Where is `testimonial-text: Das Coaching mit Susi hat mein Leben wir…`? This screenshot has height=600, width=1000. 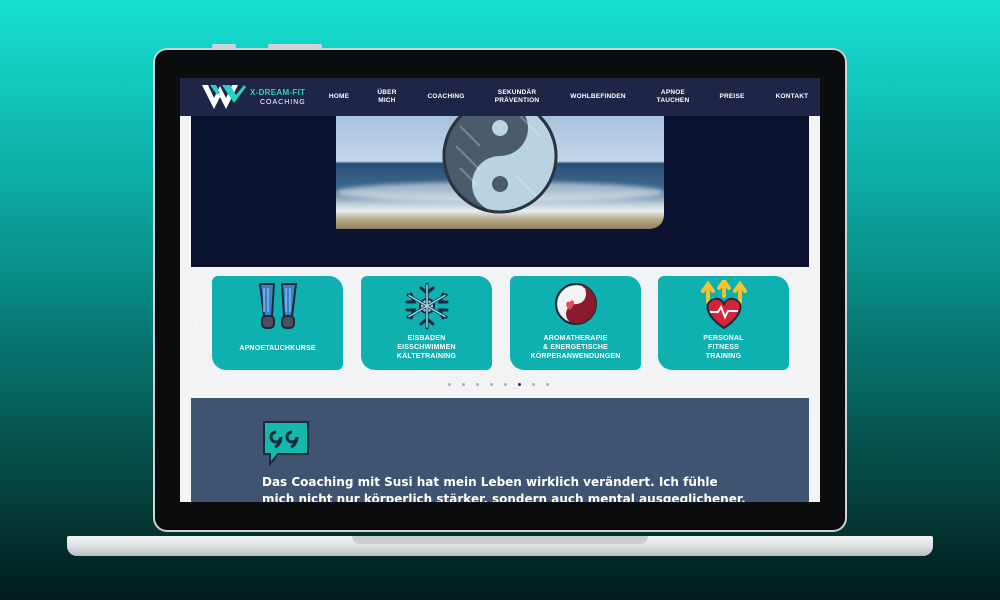
testimonial-text: Das Coaching mit Susi hat mein Leben wir… is located at coordinates (504, 488).